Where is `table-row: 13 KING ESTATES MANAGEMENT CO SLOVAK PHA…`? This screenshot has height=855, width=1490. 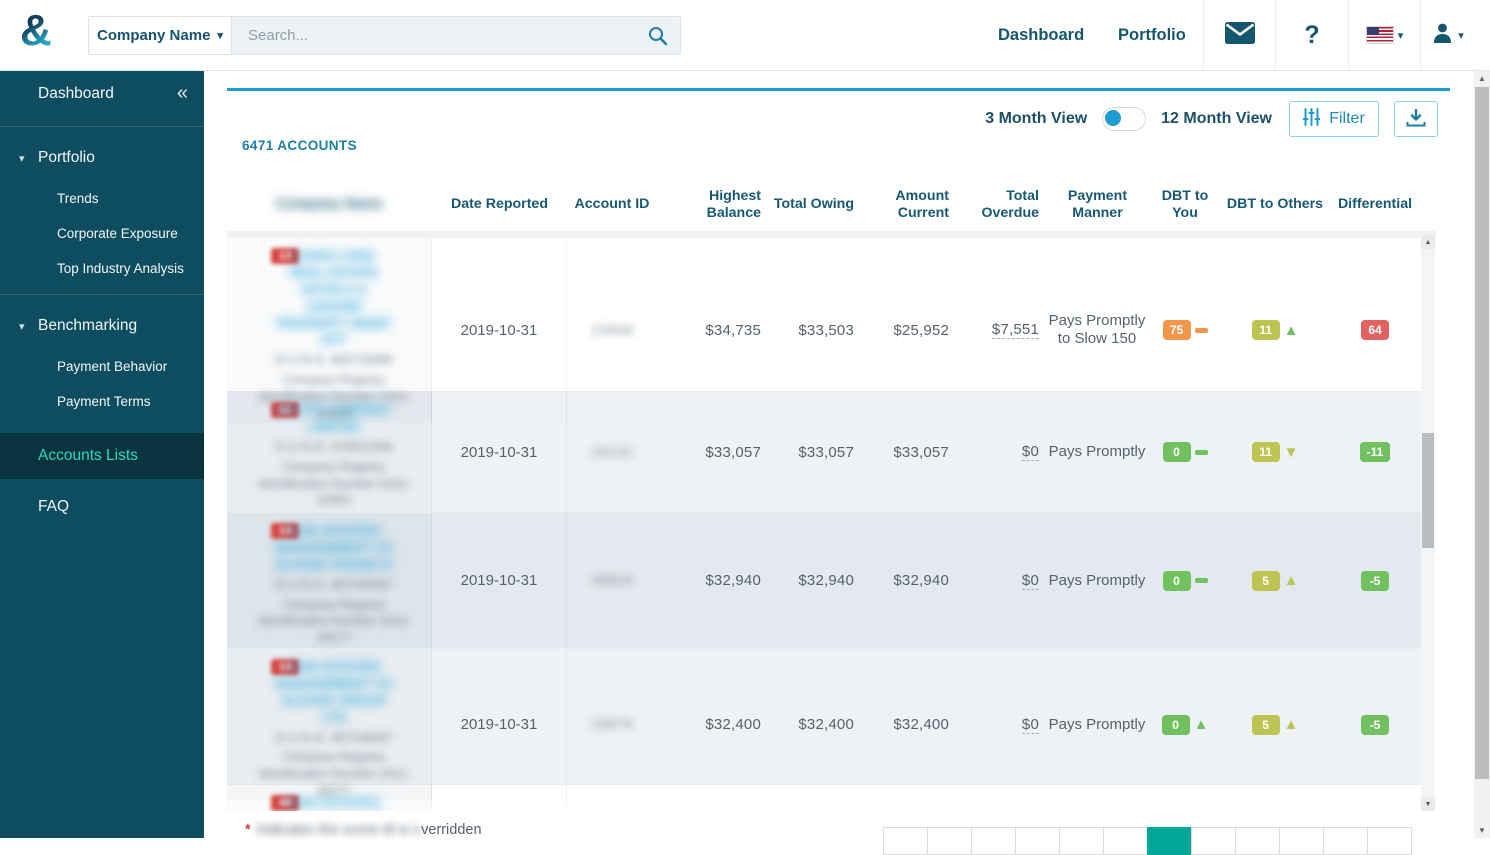 table-row: 13 KING ESTATES MANAGEMENT CO SLOVAK PHA… is located at coordinates (824, 581).